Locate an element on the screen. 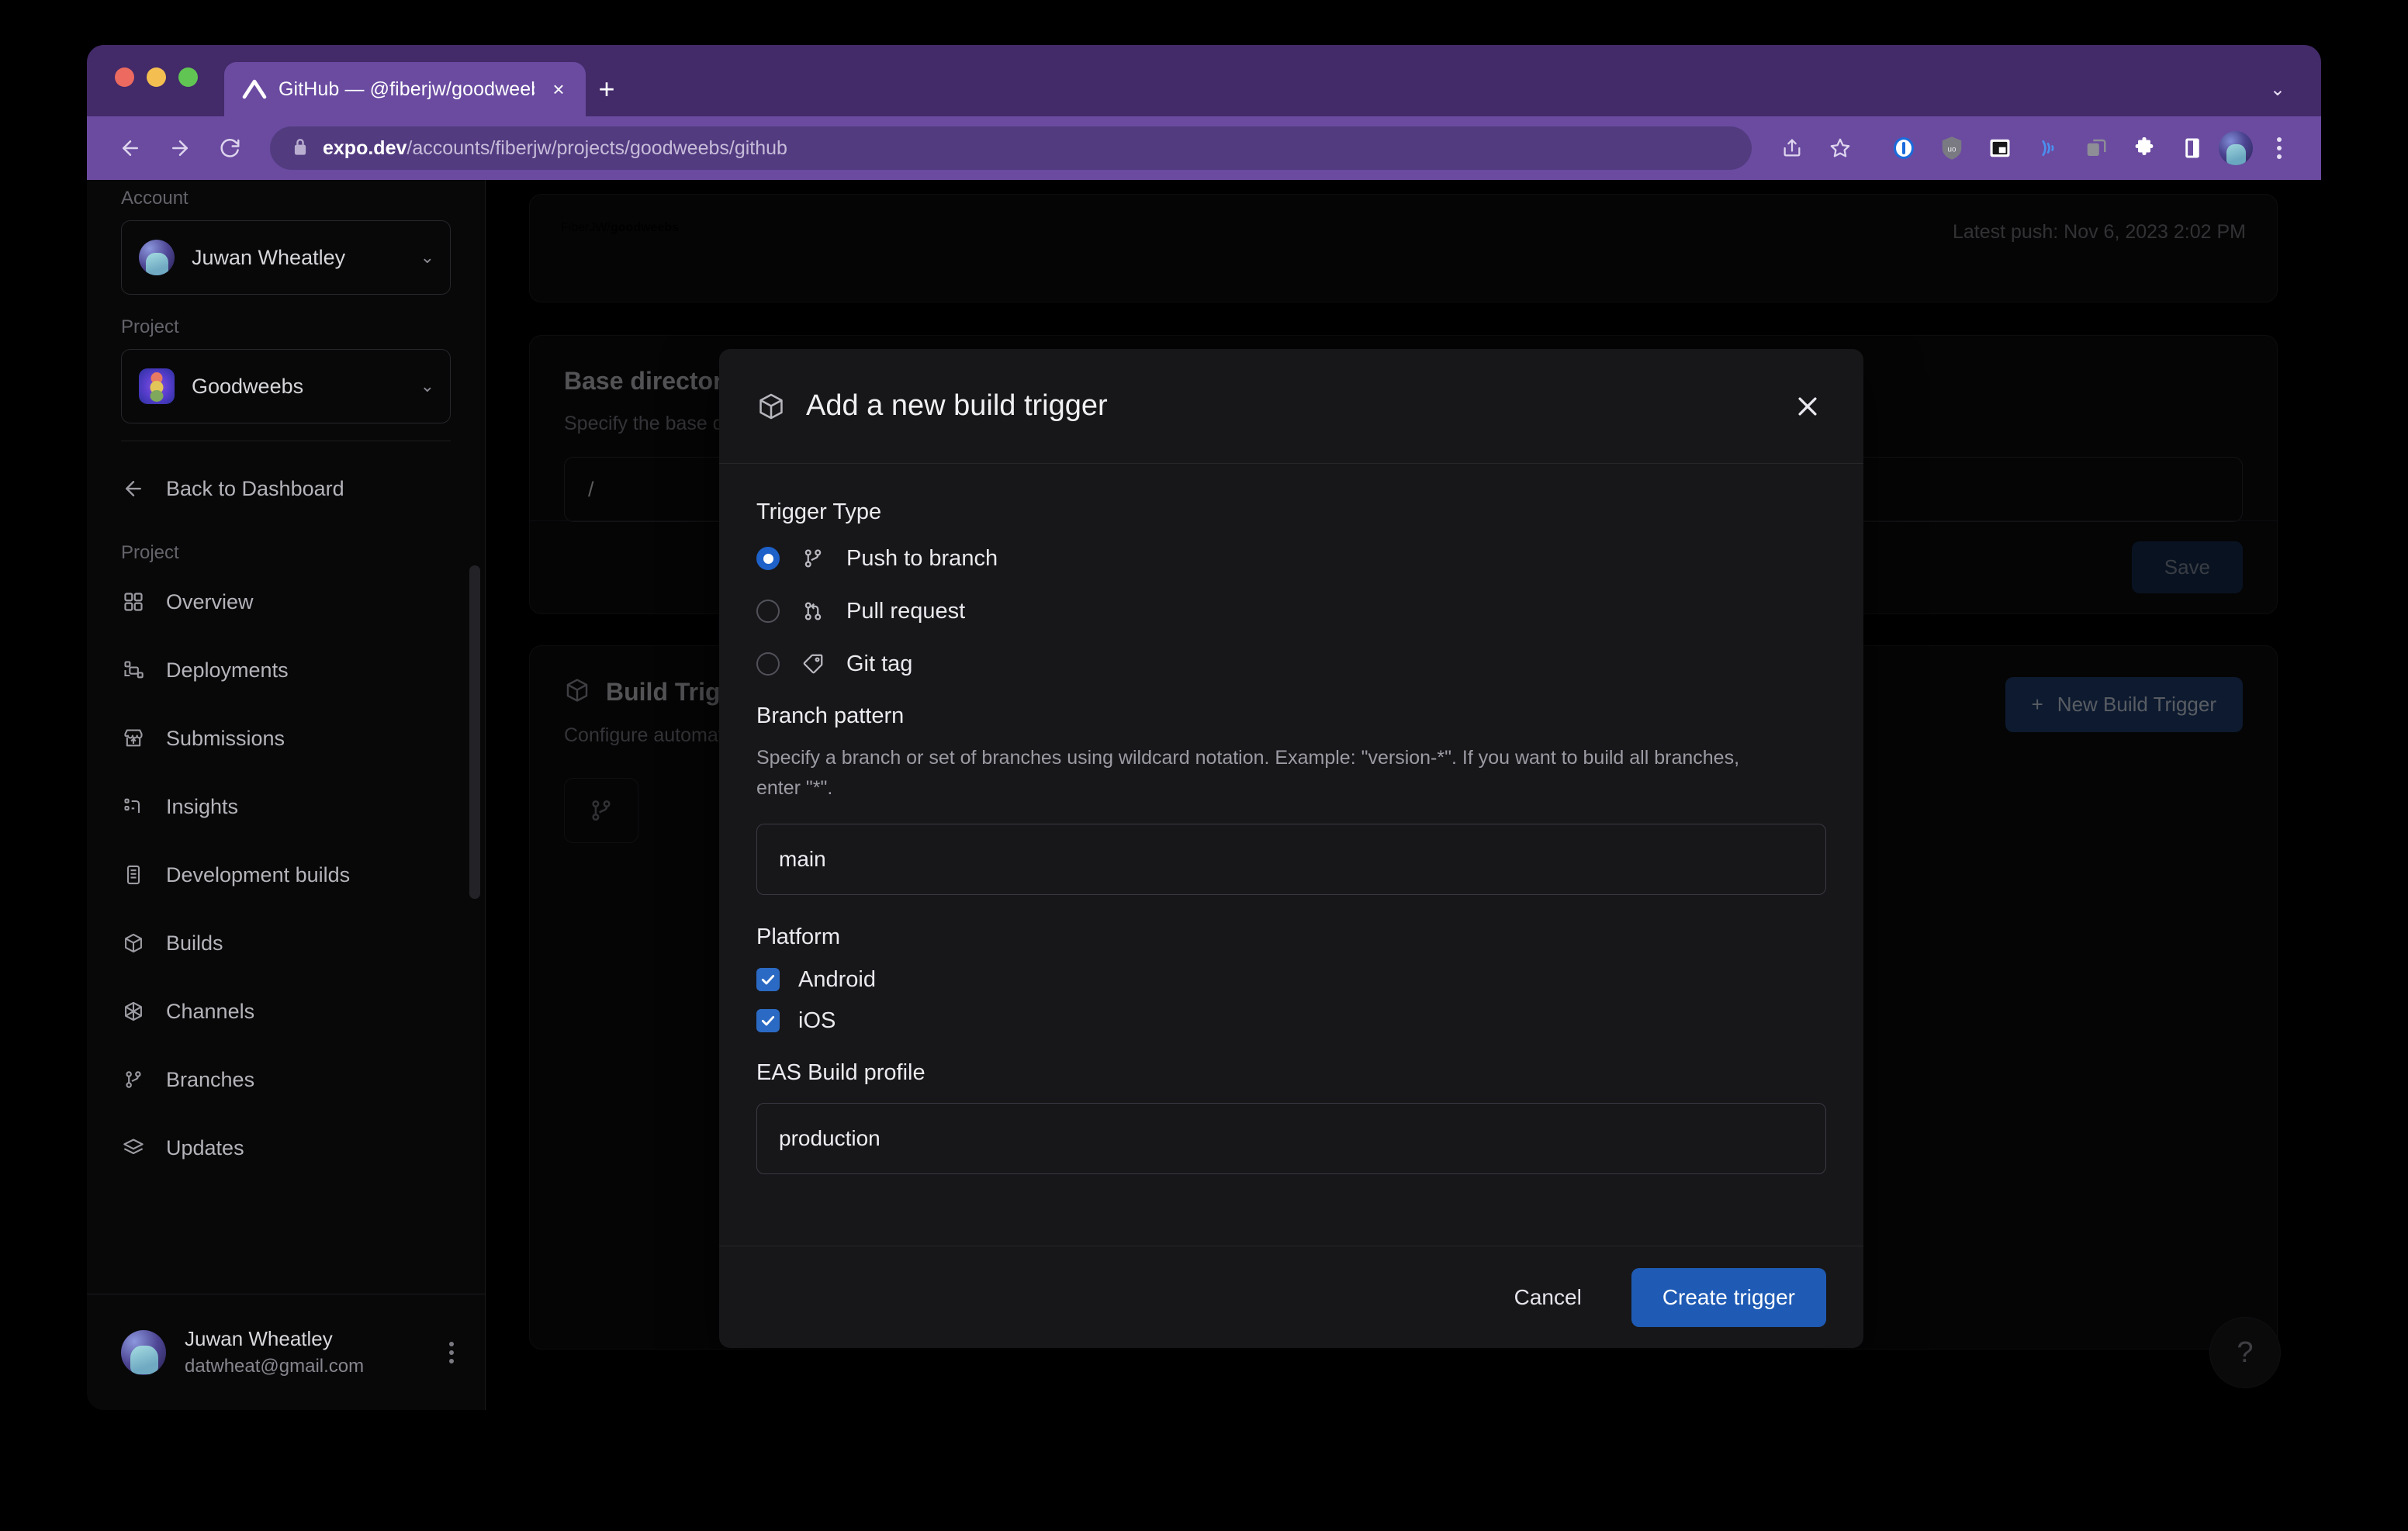 Image resolution: width=2408 pixels, height=1531 pixels. eas-build-profile-label: EAS Build profile is located at coordinates (840, 1072).